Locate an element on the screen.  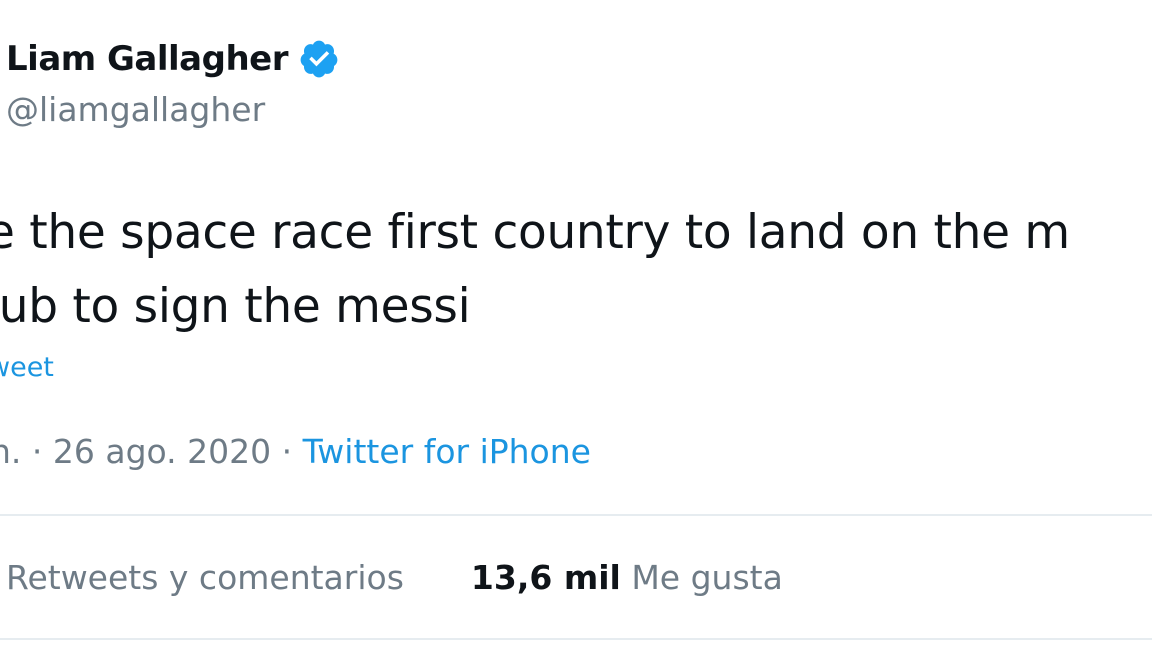
engagement-stats: Retweets y comentarios 13,6 mil Me gusta is located at coordinates (394, 577).